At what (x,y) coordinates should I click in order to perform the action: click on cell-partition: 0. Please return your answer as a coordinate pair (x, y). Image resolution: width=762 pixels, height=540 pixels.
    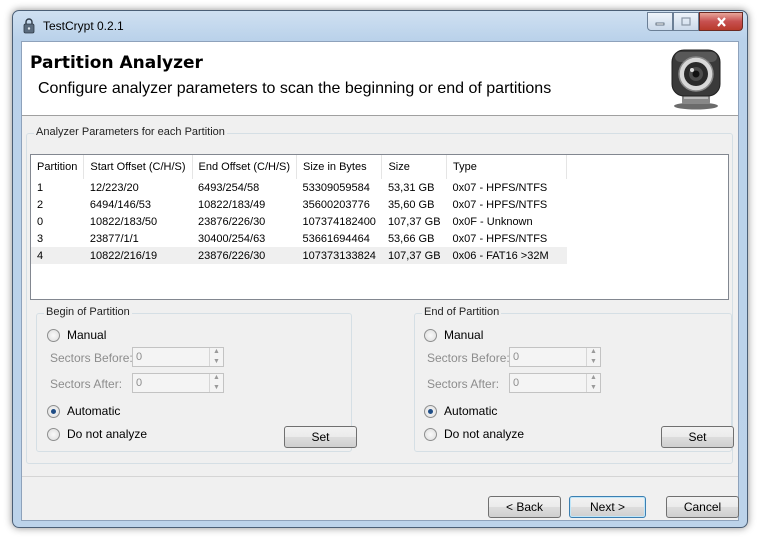
    Looking at the image, I should click on (40, 221).